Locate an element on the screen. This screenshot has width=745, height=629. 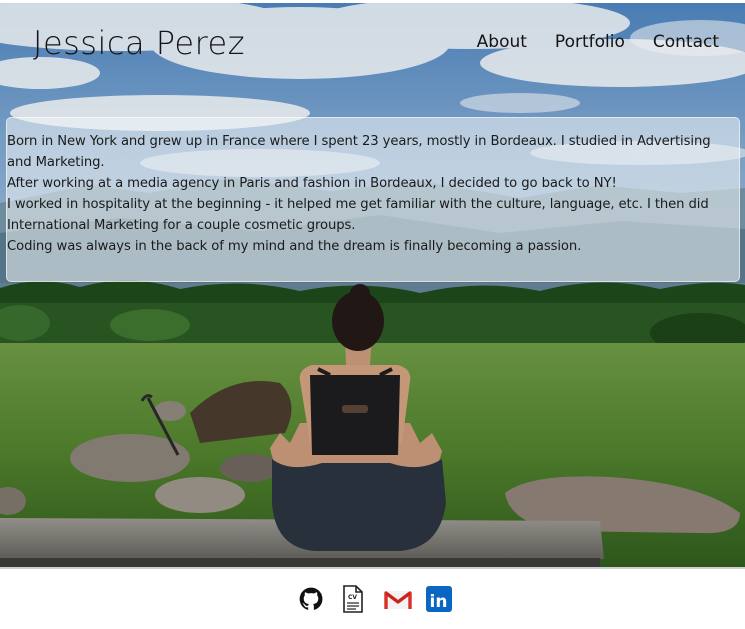
linkedin-icon: in is located at coordinates (439, 599).